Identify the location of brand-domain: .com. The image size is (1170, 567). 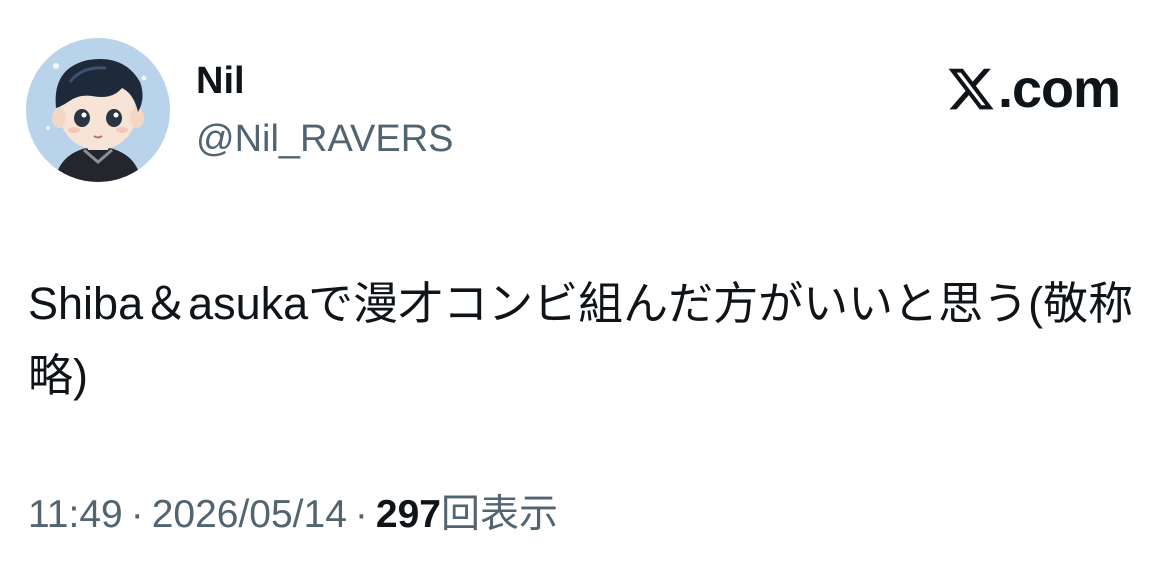
(1059, 89).